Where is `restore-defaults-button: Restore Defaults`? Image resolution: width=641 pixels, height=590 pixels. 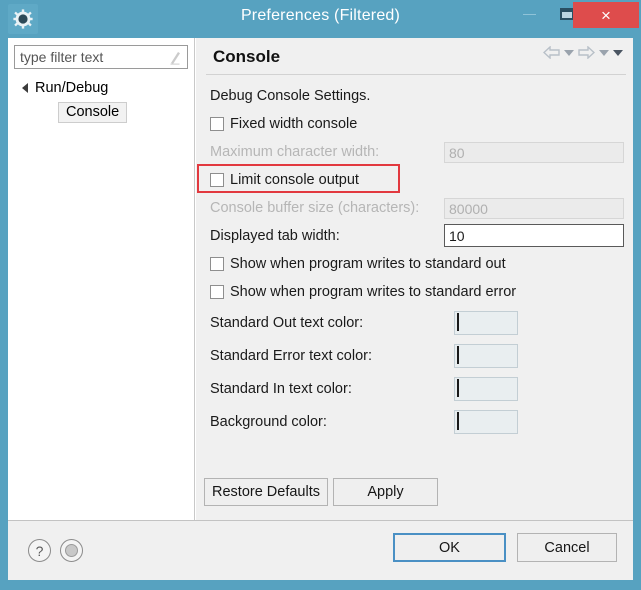
restore-defaults-button: Restore Defaults is located at coordinates (266, 492).